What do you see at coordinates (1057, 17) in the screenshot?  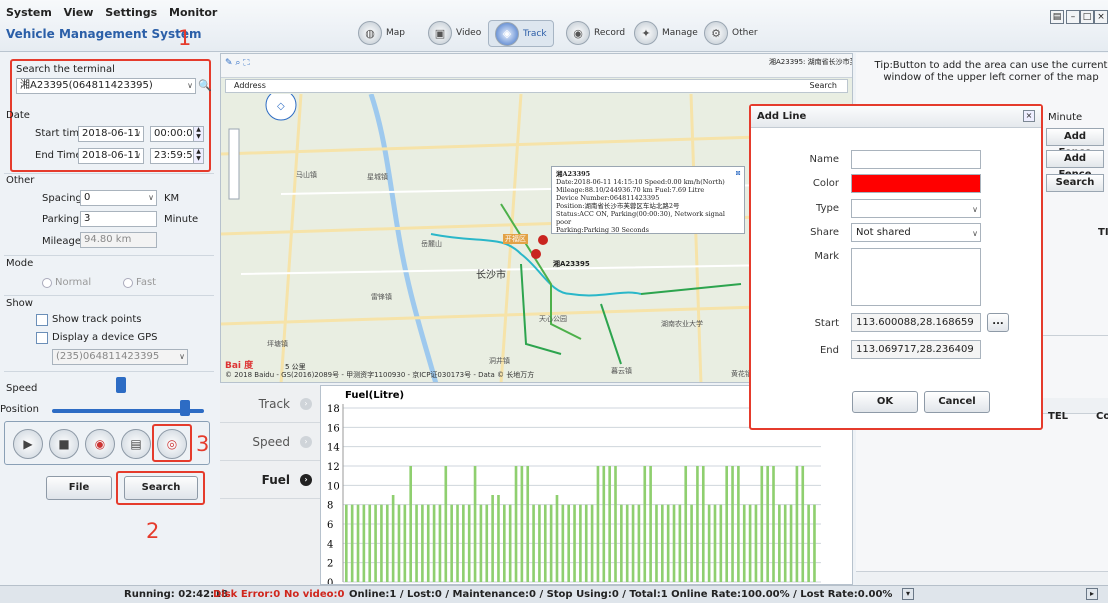 I see `window-options-icon: ▤` at bounding box center [1057, 17].